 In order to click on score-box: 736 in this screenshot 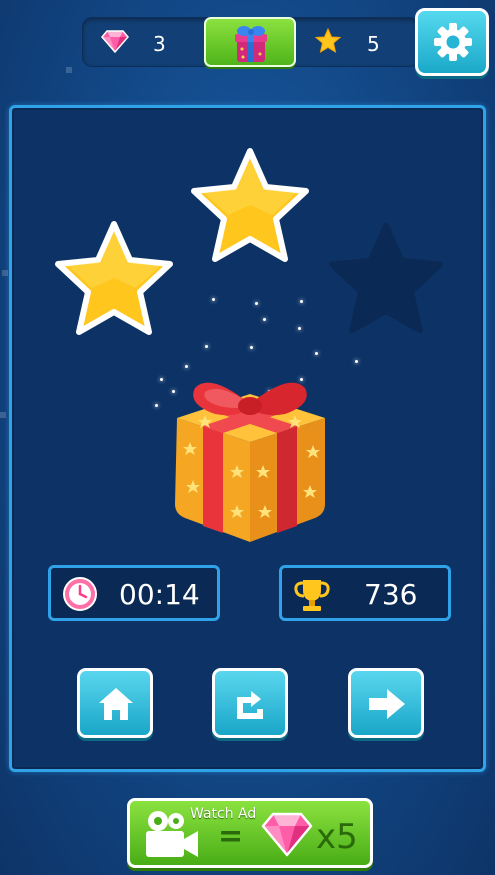, I will do `click(365, 593)`.